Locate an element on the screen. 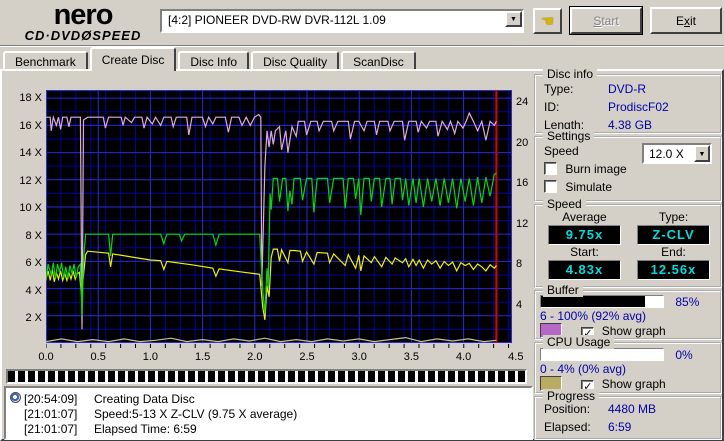  right-axis-tick: 12 is located at coordinates (522, 223).